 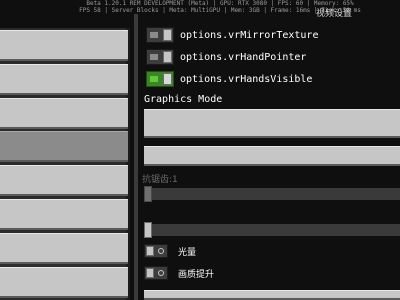 What do you see at coordinates (160, 35) in the screenshot?
I see `vr-mirror-texture-toggle` at bounding box center [160, 35].